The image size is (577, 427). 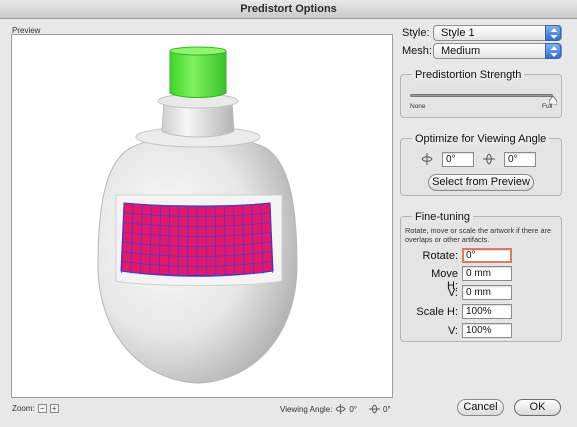 I want to click on scale-h-label: Scale H:, so click(x=437, y=312).